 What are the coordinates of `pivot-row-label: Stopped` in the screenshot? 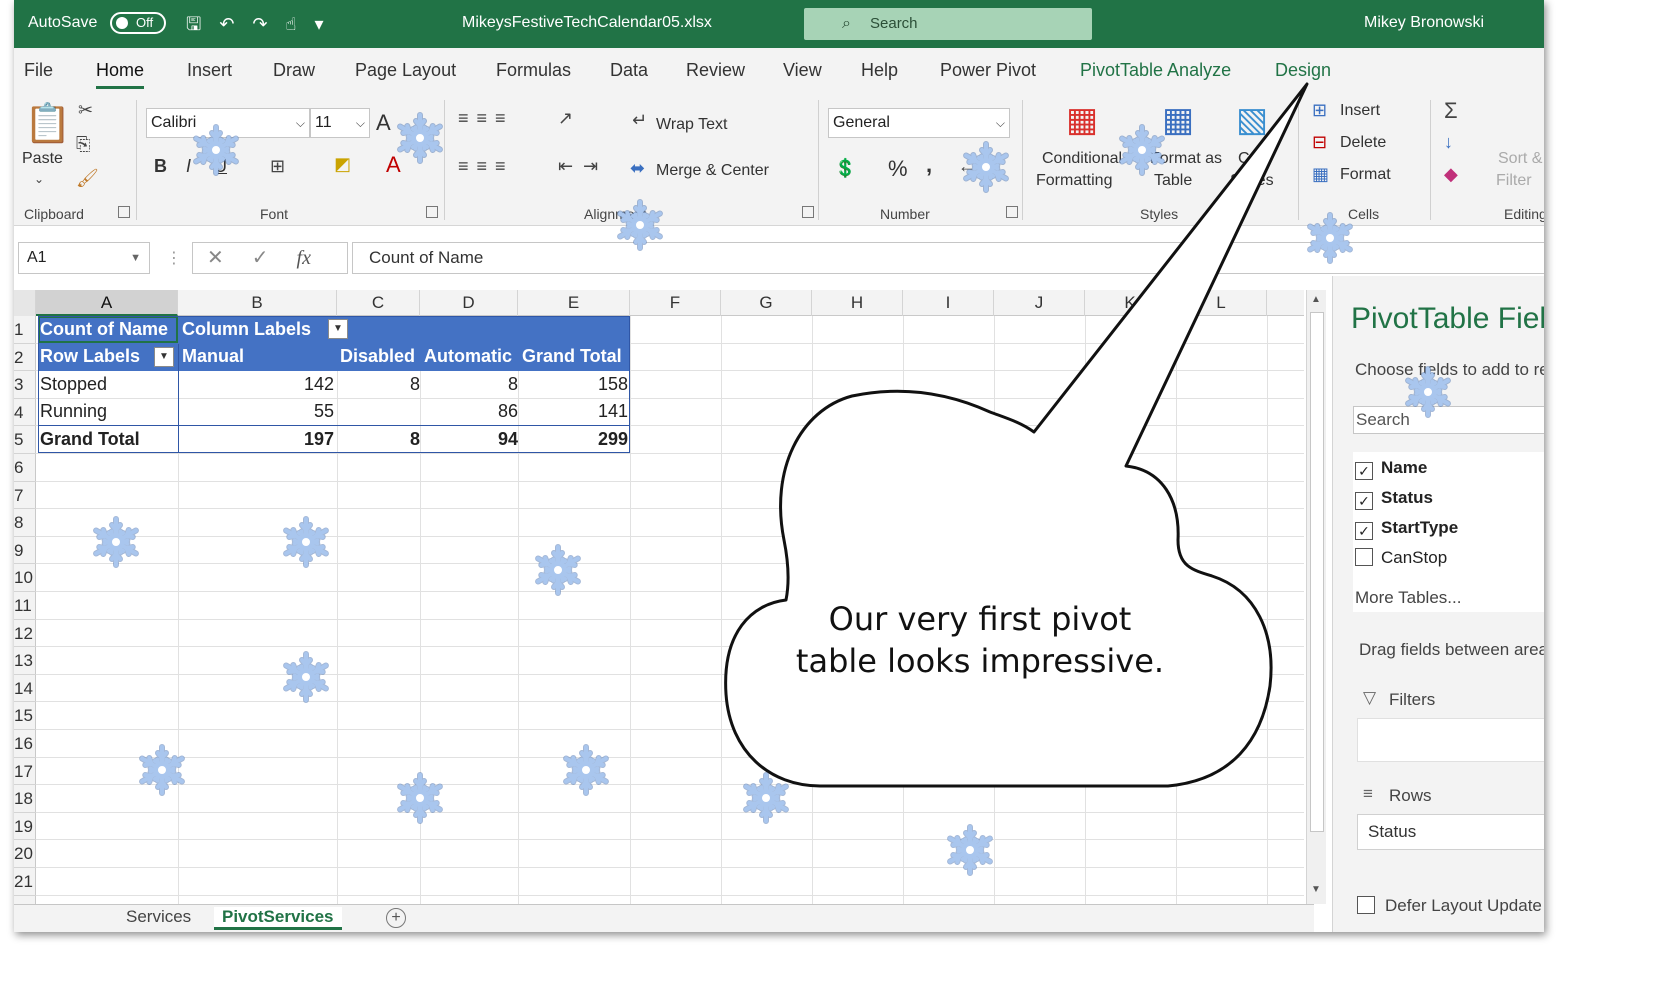 It's located at (73, 384).